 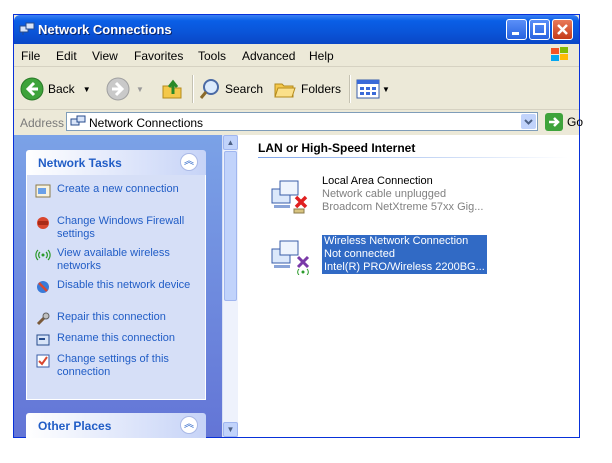 What do you see at coordinates (289, 197) in the screenshot?
I see `lan-connection-icon` at bounding box center [289, 197].